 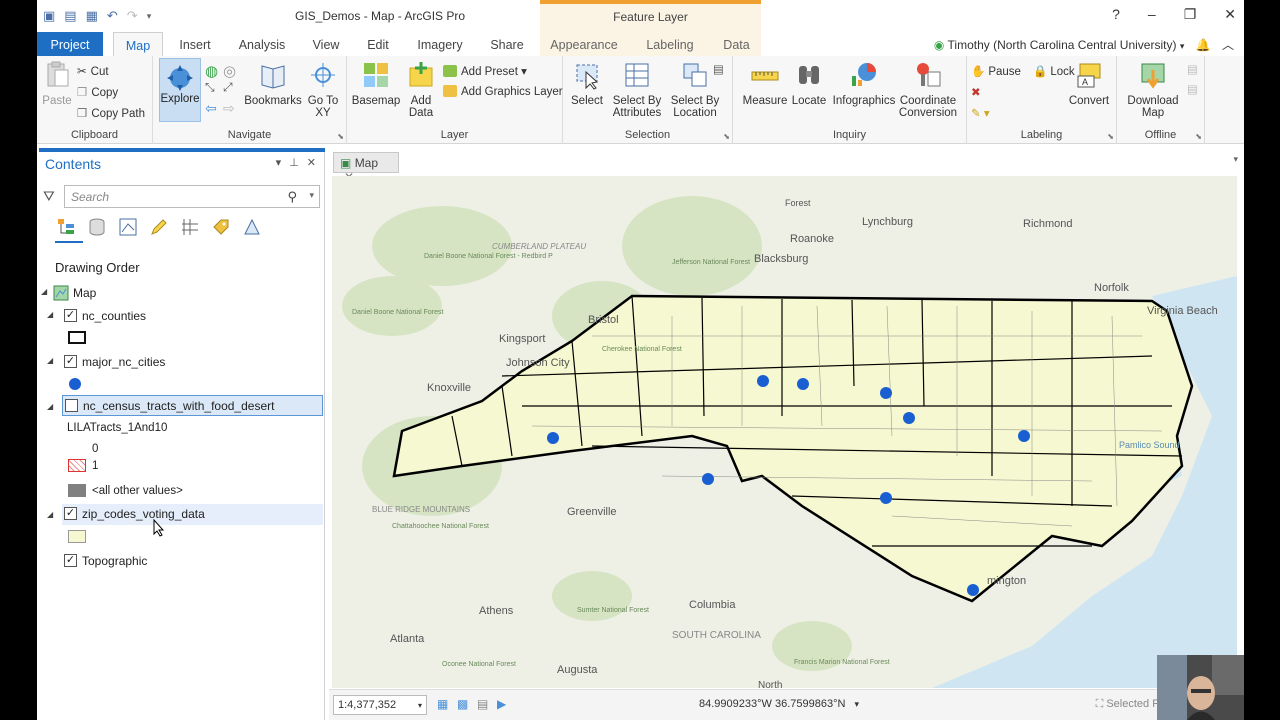 What do you see at coordinates (77, 536) in the screenshot?
I see `zip-codes-symbol` at bounding box center [77, 536].